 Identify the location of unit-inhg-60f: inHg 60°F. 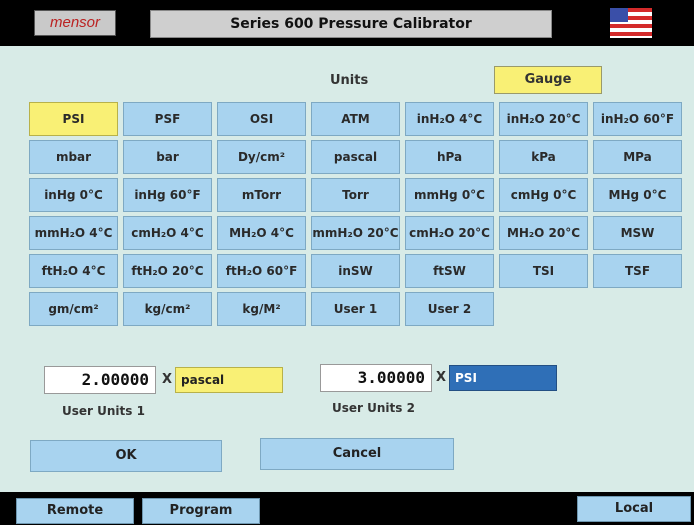
(167, 195).